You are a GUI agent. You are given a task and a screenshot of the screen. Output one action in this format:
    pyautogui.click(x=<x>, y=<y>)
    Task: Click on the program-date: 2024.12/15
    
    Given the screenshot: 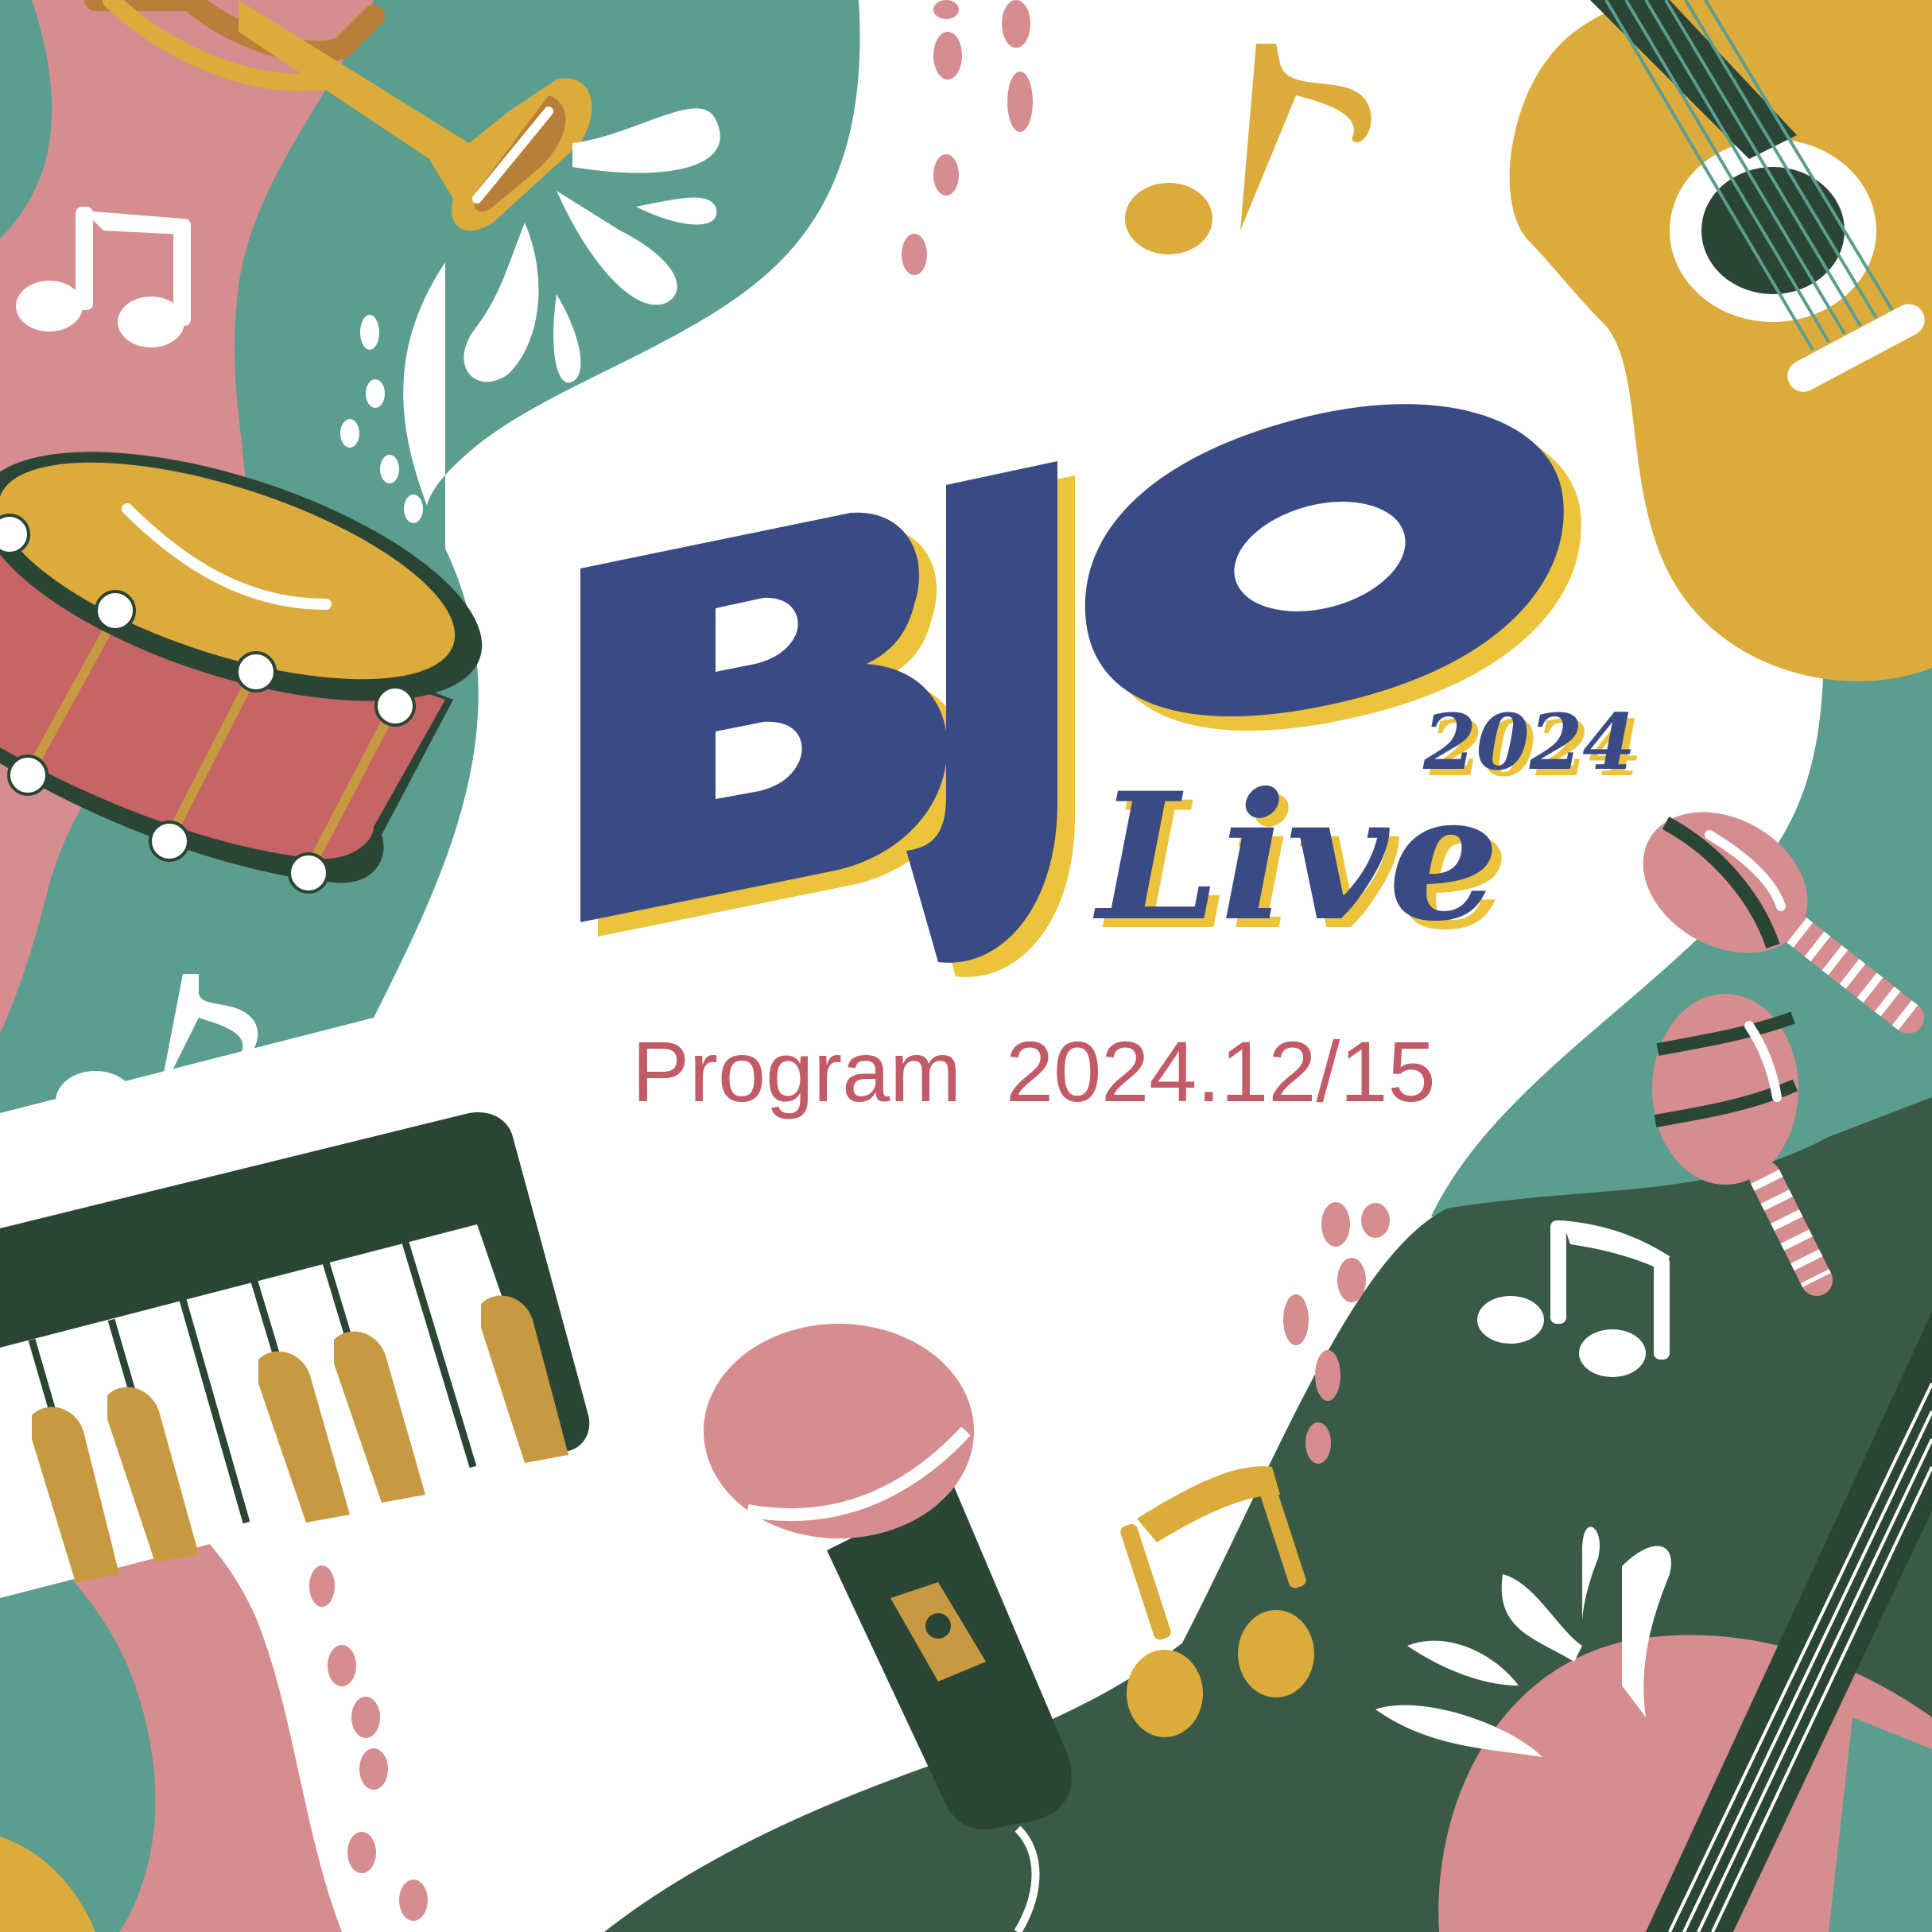 What is the action you would take?
    pyautogui.click(x=1221, y=1071)
    